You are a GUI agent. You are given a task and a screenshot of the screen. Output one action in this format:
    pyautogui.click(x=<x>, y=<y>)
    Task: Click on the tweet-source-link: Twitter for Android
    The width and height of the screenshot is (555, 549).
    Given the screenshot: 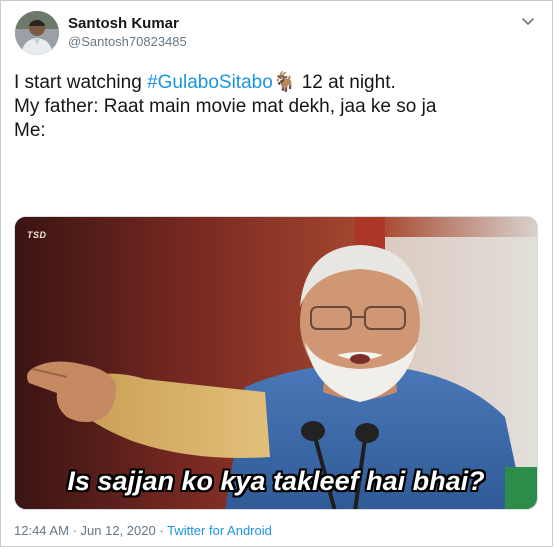 What is the action you would take?
    pyautogui.click(x=219, y=530)
    